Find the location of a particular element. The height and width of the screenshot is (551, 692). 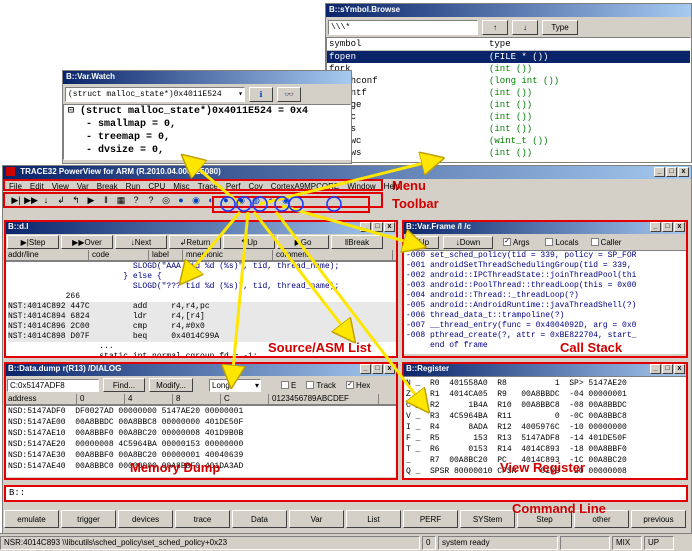

symbol-row: fputc(int ()) is located at coordinates (508, 117).